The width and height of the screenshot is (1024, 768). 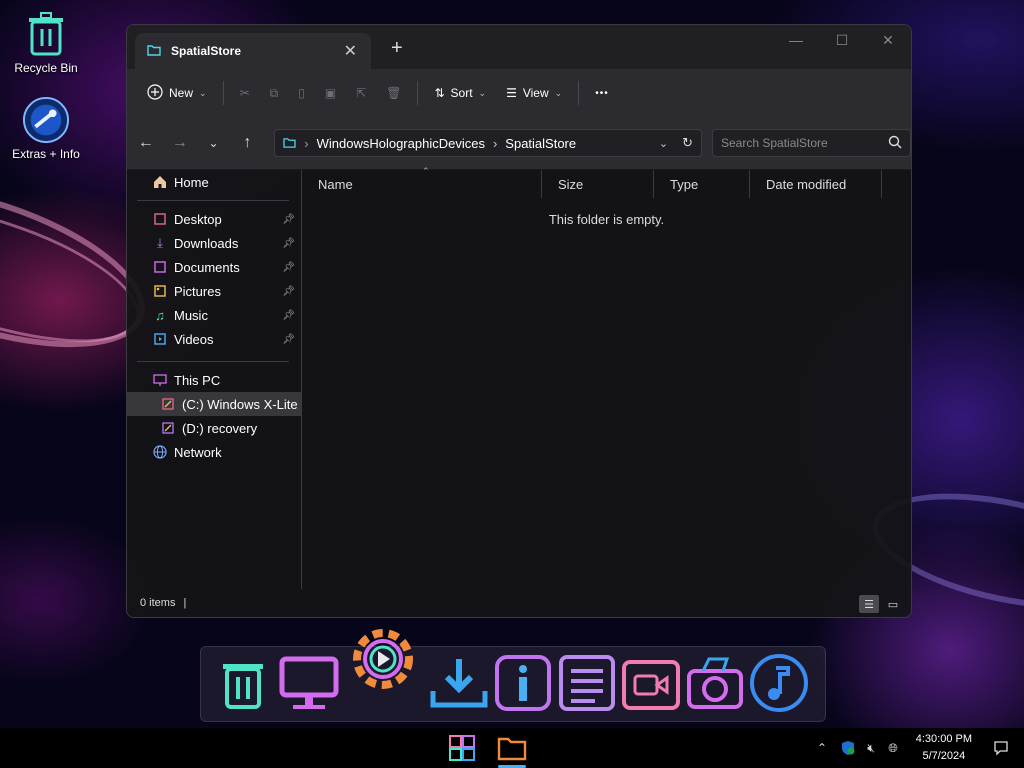 What do you see at coordinates (180, 143) in the screenshot?
I see `forward-arrow-icon: →` at bounding box center [180, 143].